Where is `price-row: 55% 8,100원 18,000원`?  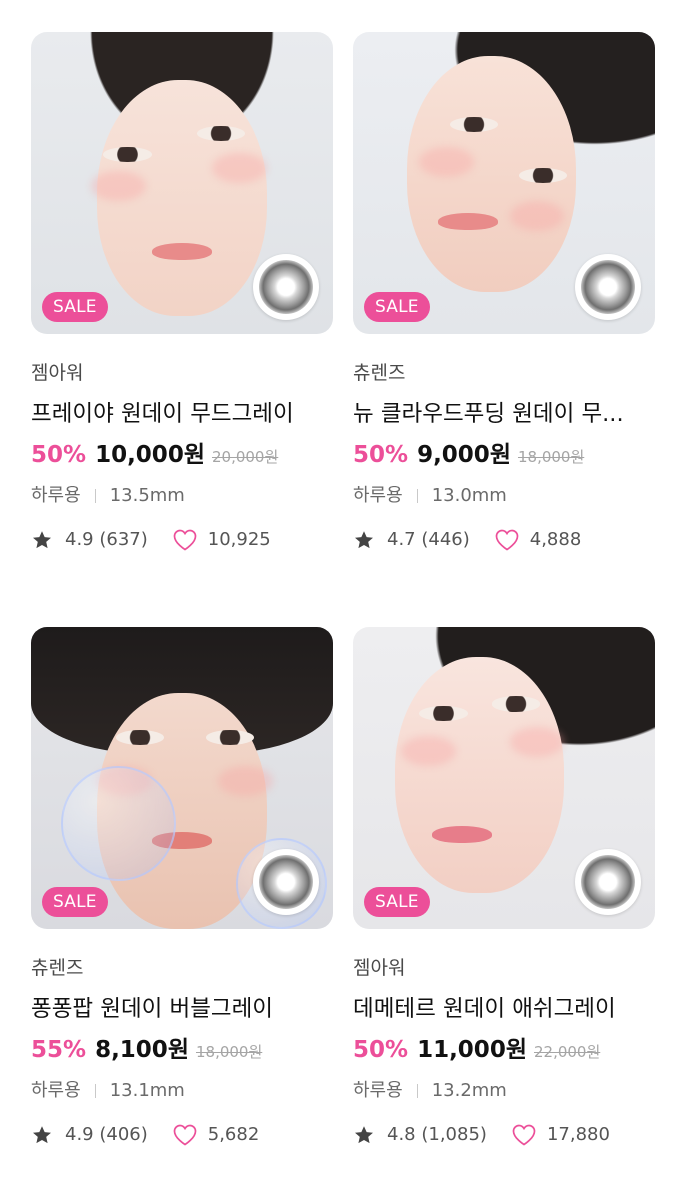
price-row: 55% 8,100원 18,000원 is located at coordinates (182, 1051).